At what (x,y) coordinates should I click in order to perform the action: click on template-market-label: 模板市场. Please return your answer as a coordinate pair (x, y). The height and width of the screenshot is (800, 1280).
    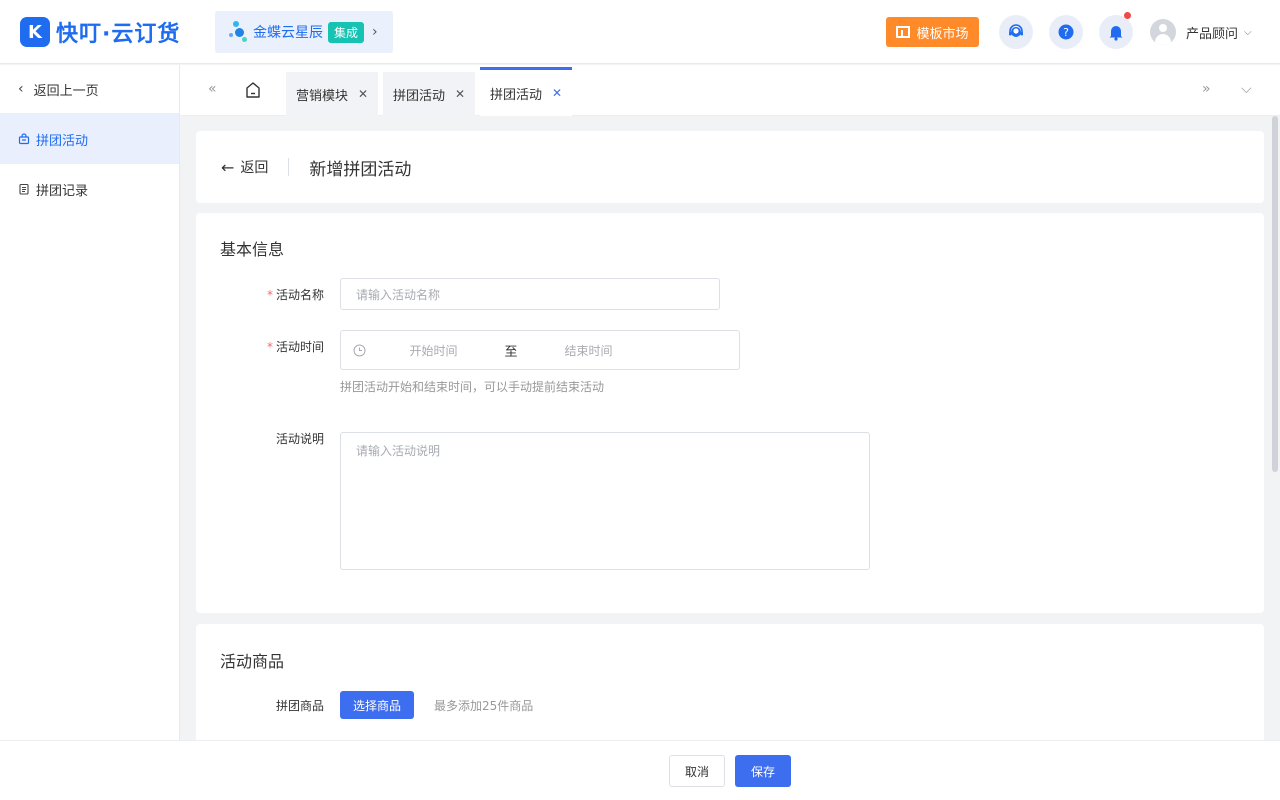
    Looking at the image, I should click on (942, 34).